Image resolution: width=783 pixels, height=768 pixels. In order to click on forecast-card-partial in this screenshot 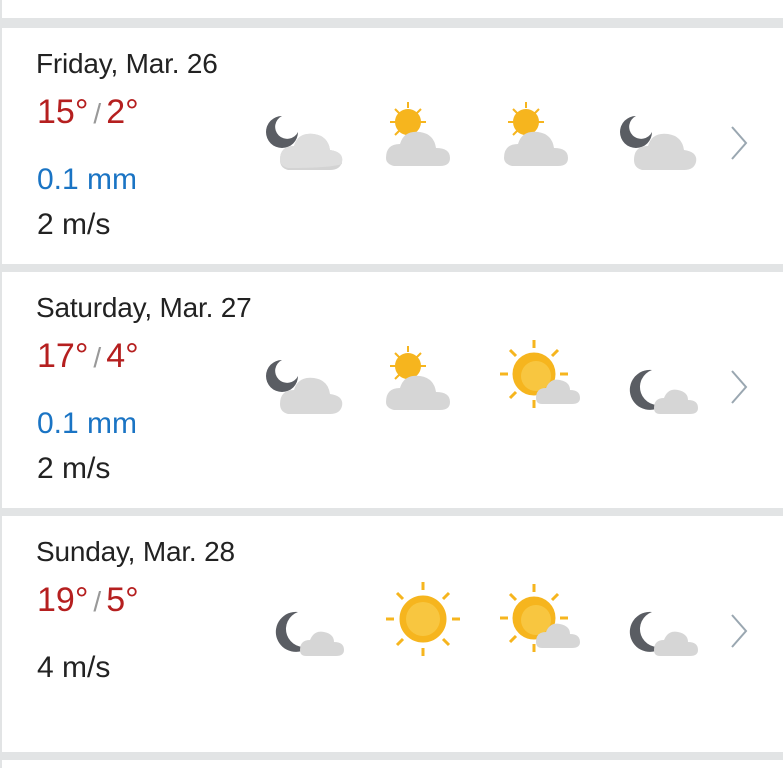, I will do `click(392, 9)`.